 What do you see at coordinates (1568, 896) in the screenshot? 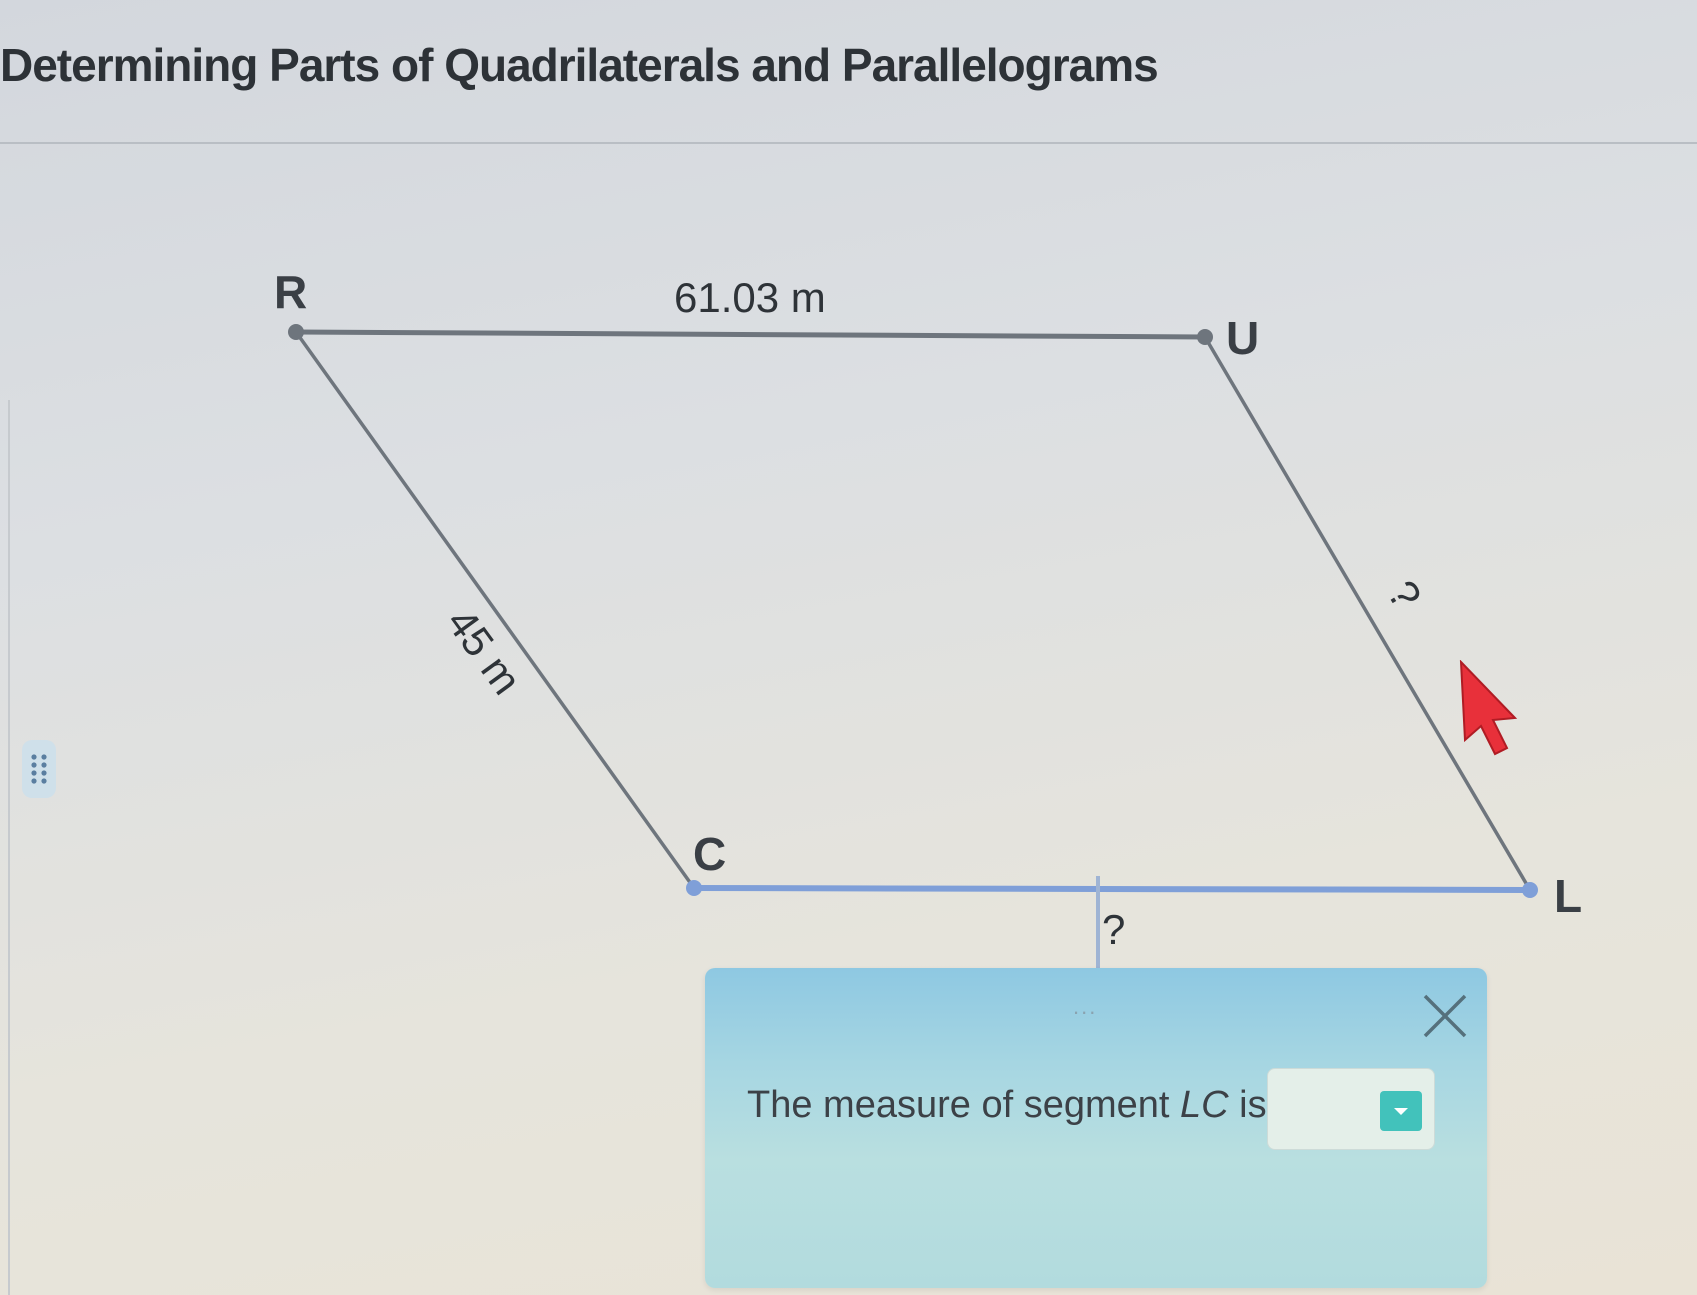
I see `vertex-label-L: L` at bounding box center [1568, 896].